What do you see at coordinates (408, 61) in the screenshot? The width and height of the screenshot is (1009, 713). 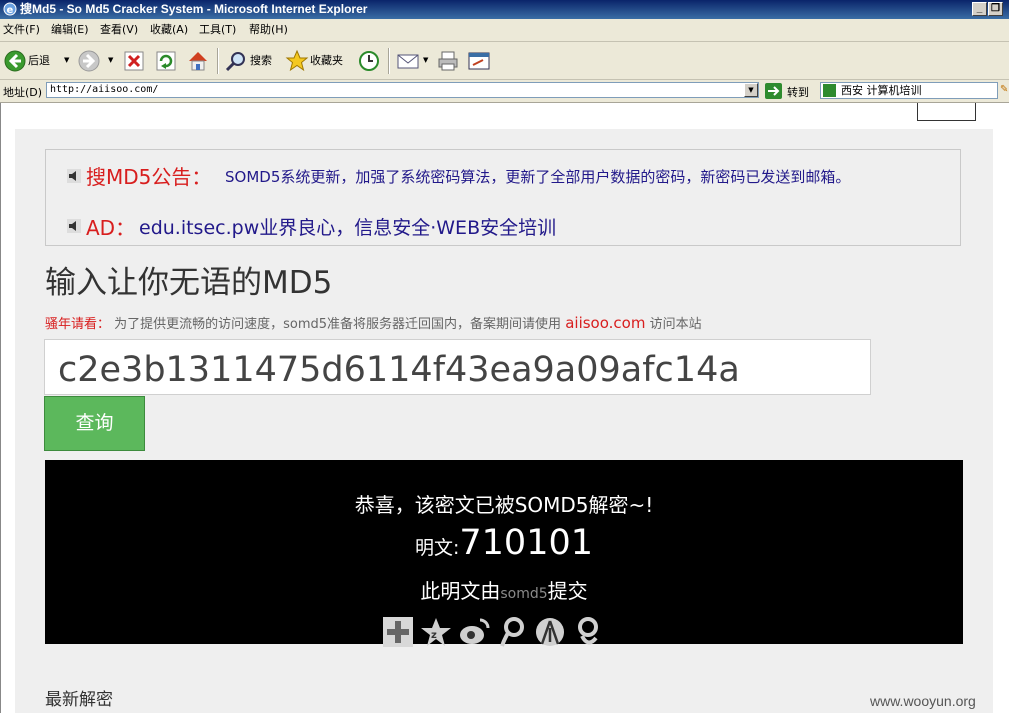 I see `mail-icon` at bounding box center [408, 61].